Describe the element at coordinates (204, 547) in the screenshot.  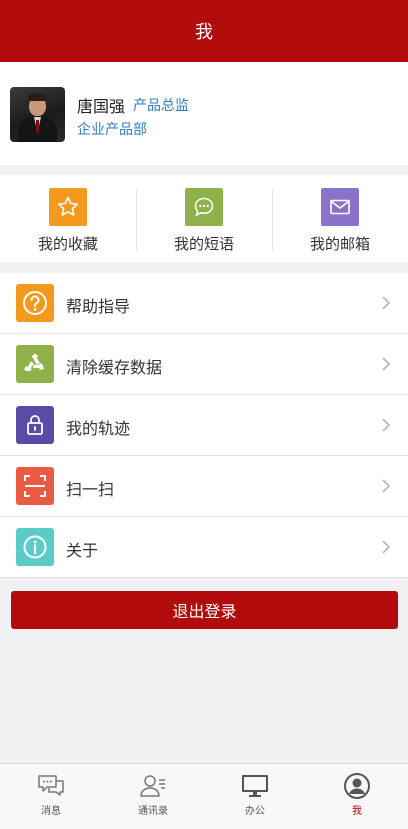
I see `menu-item-about: 关于` at that location.